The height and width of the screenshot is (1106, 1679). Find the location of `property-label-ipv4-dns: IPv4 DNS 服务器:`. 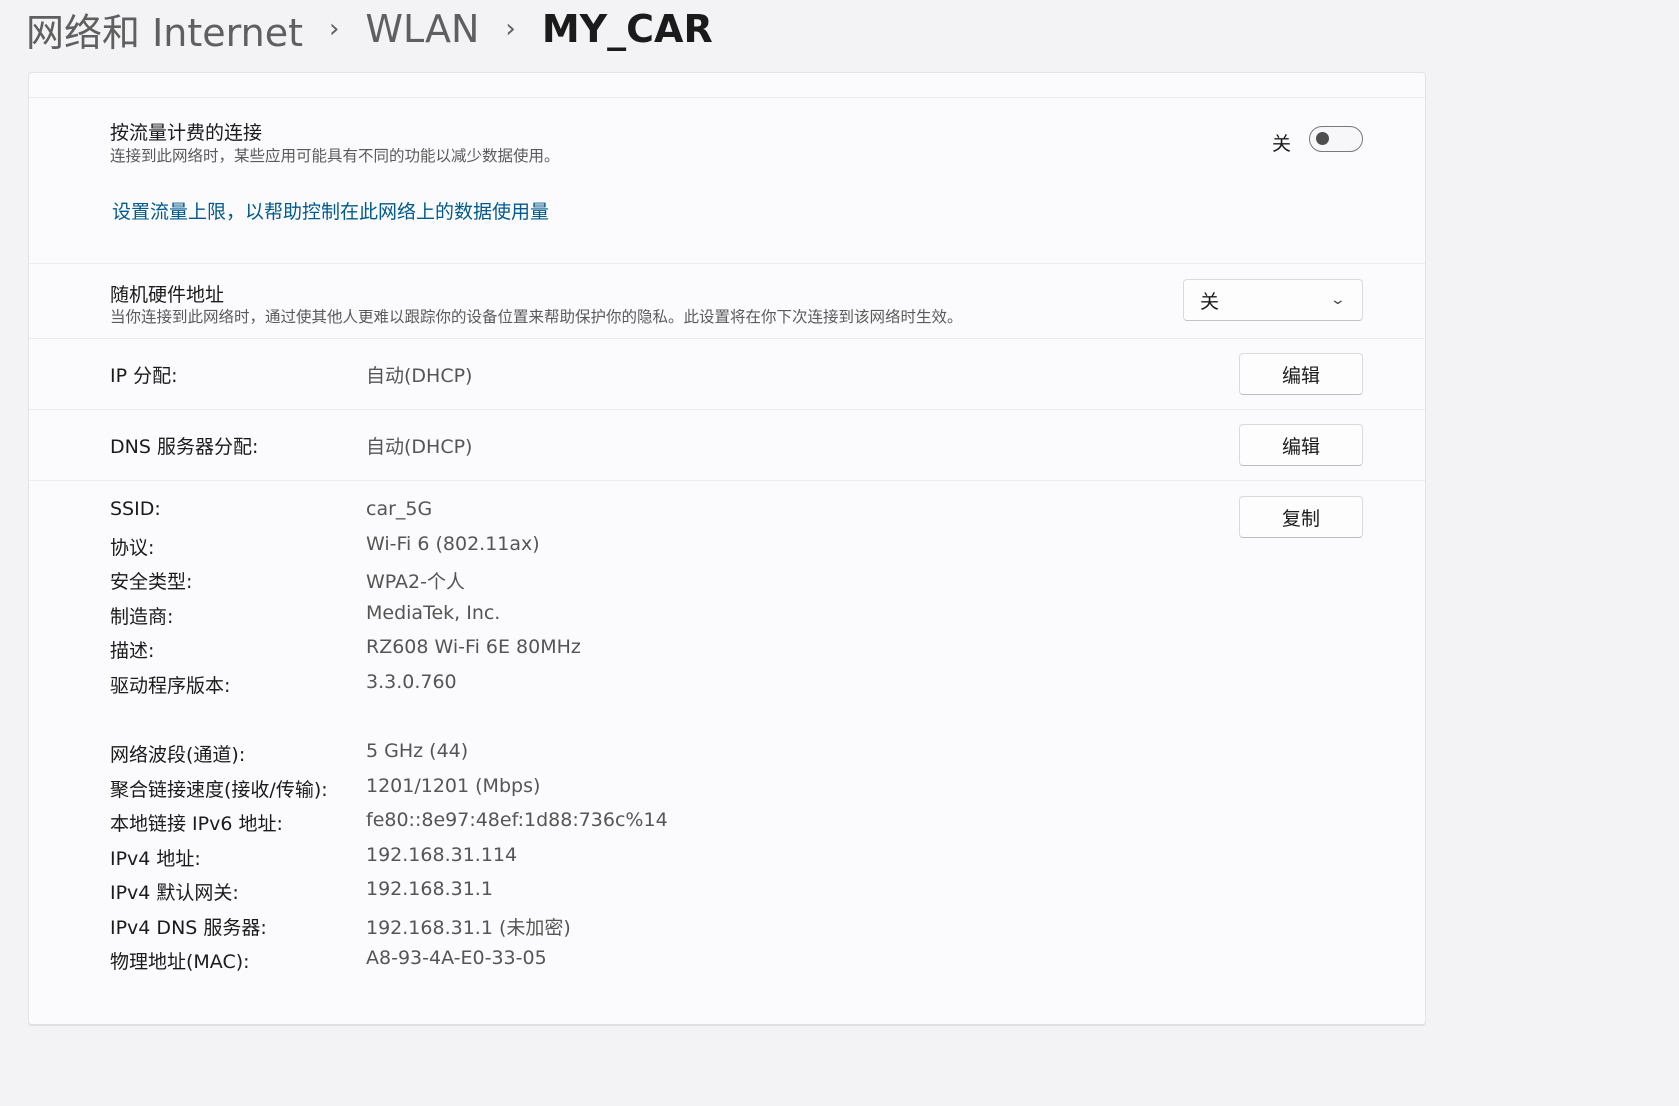

property-label-ipv4-dns: IPv4 DNS 服务器: is located at coordinates (188, 928).